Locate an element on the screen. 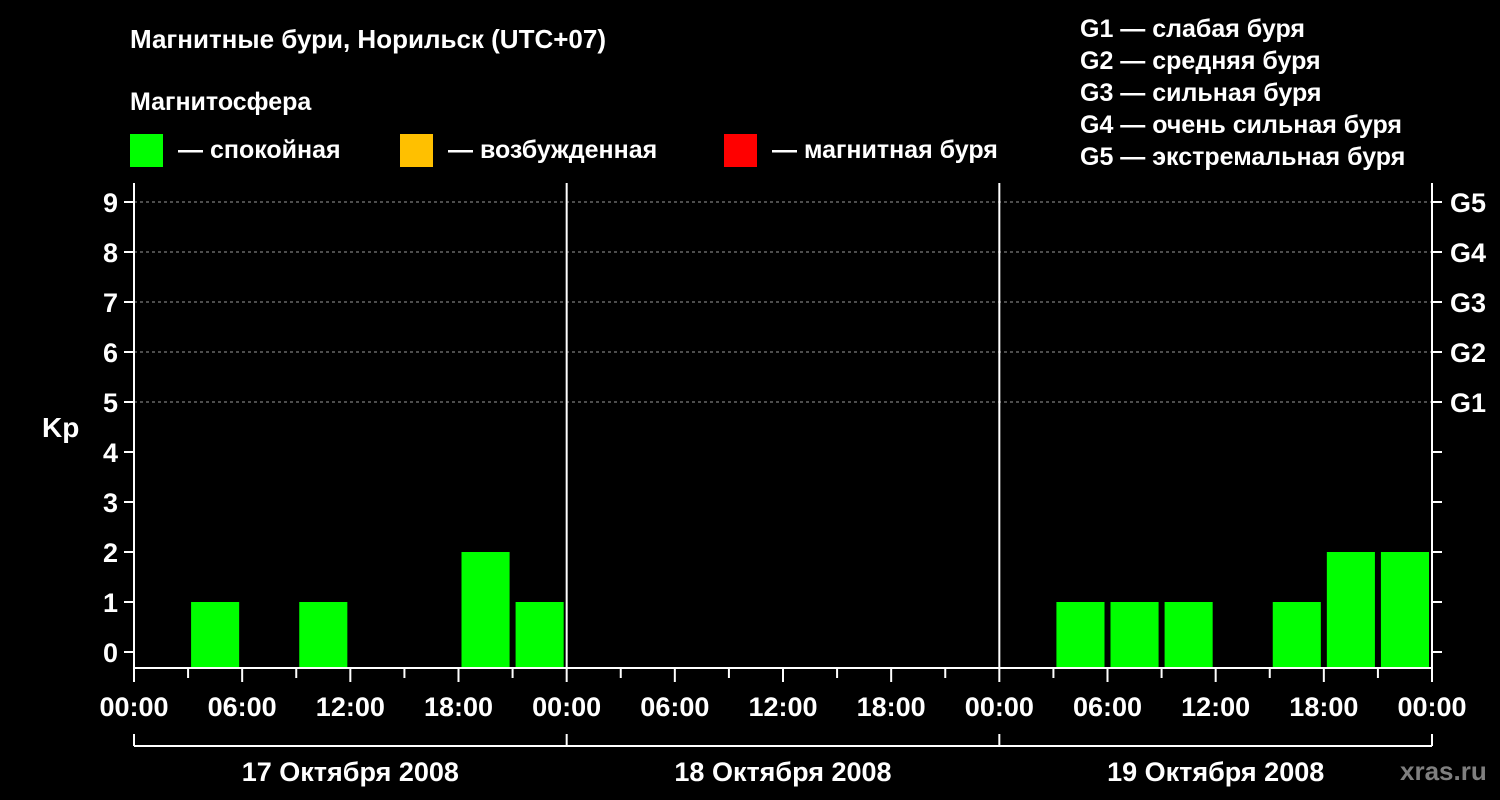 Image resolution: width=1500 pixels, height=800 pixels. y-tick-label: 5 is located at coordinates (110, 403).